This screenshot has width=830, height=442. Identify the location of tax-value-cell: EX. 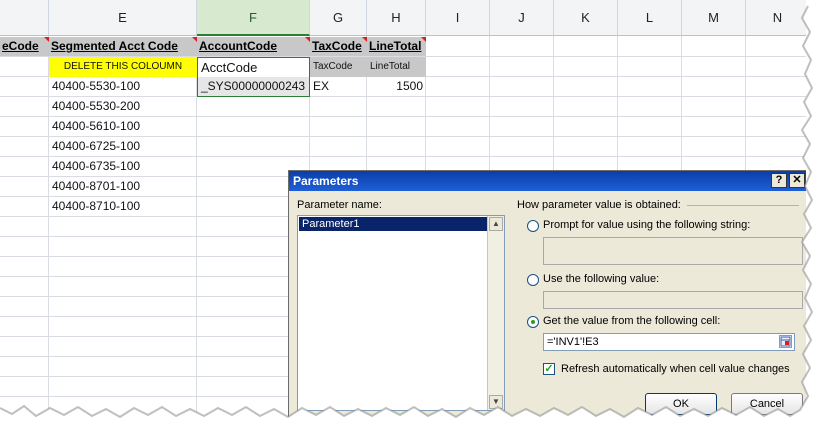
(338, 87).